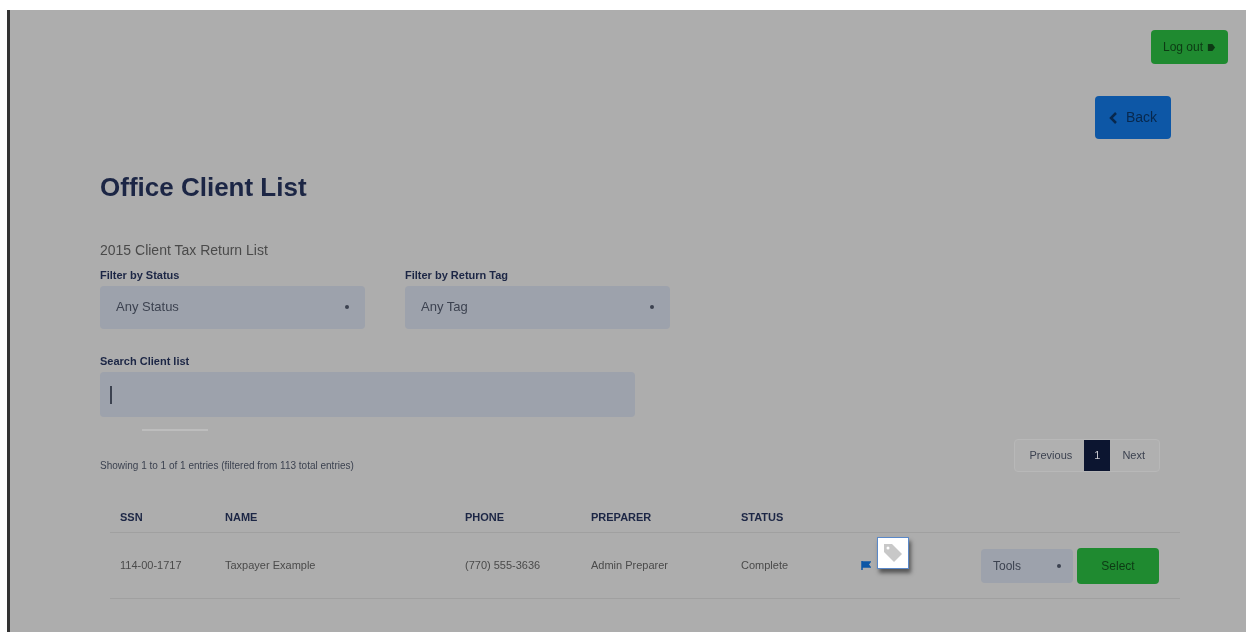 The height and width of the screenshot is (632, 1246). I want to click on page-button: 1, so click(1097, 455).